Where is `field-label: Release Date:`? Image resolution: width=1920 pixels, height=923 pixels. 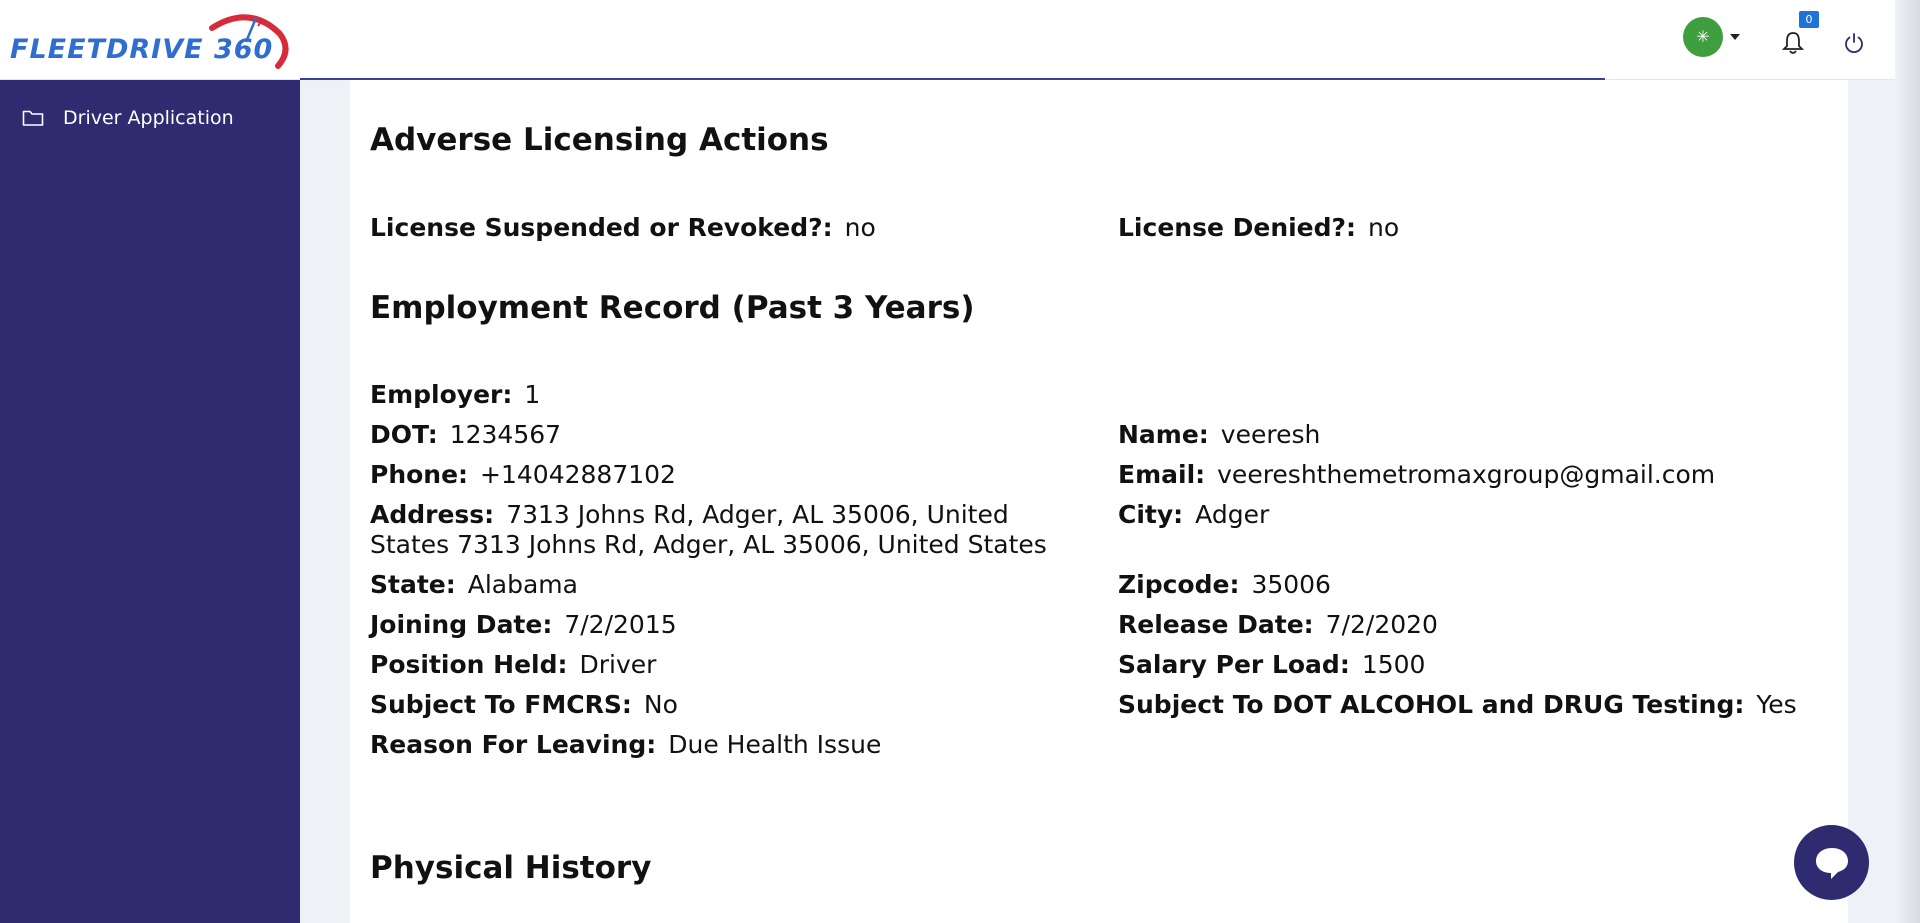 field-label: Release Date: is located at coordinates (1216, 624).